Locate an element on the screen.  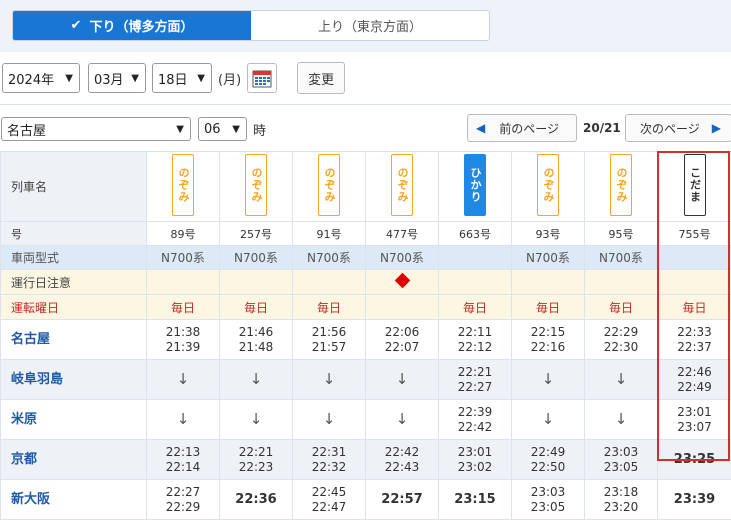
weekday-label: (月) is located at coordinates (230, 80).